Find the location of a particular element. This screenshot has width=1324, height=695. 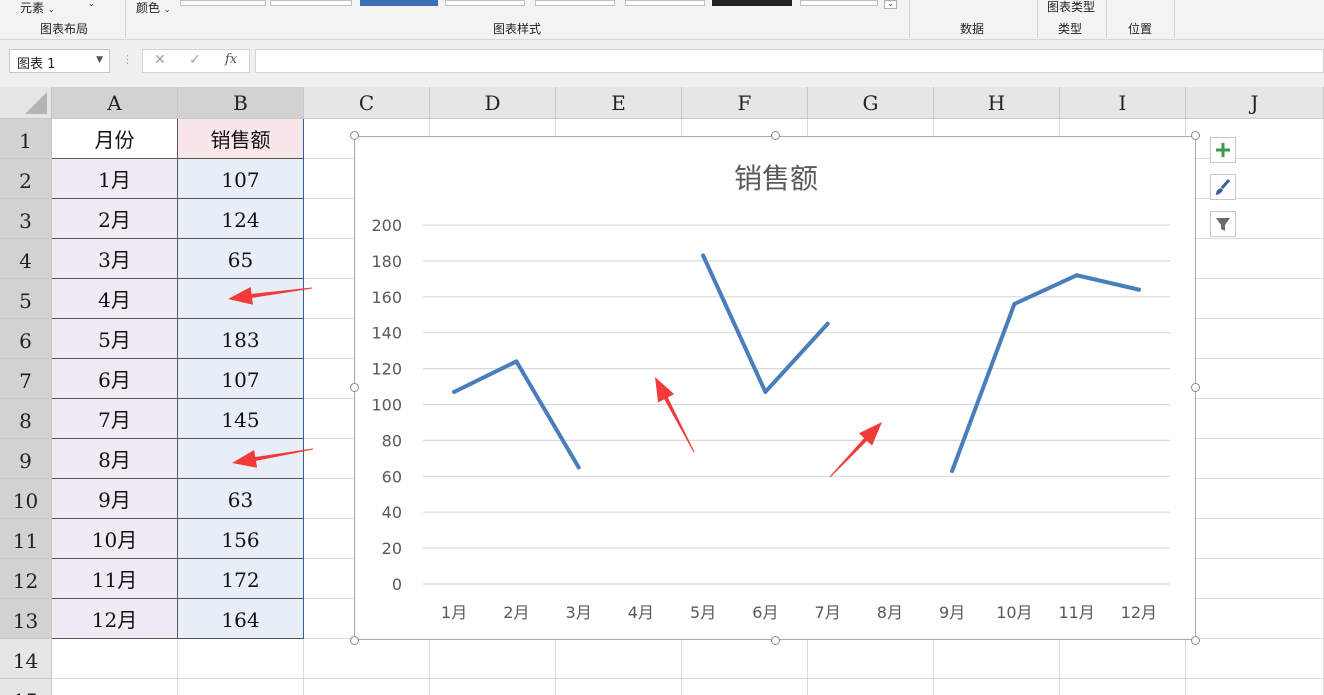

row-header-15: 15 is located at coordinates (26, 687).